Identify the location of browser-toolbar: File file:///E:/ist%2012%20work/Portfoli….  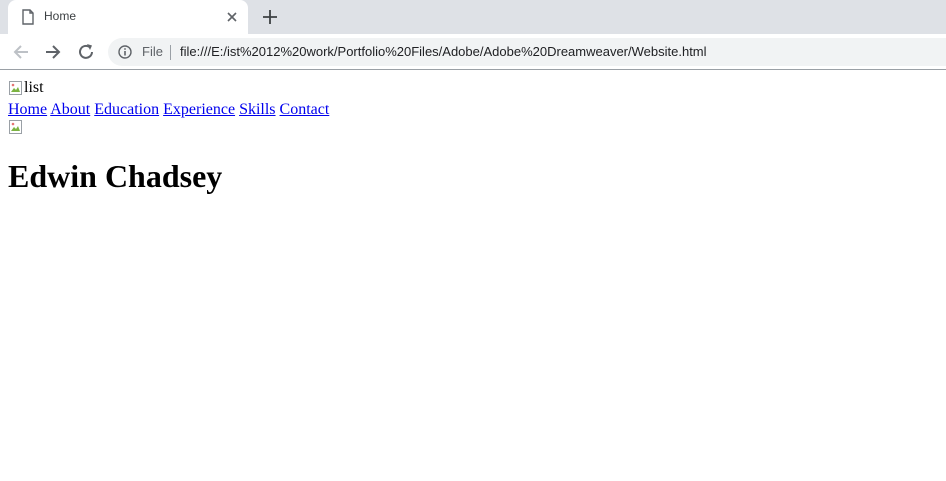
(473, 52).